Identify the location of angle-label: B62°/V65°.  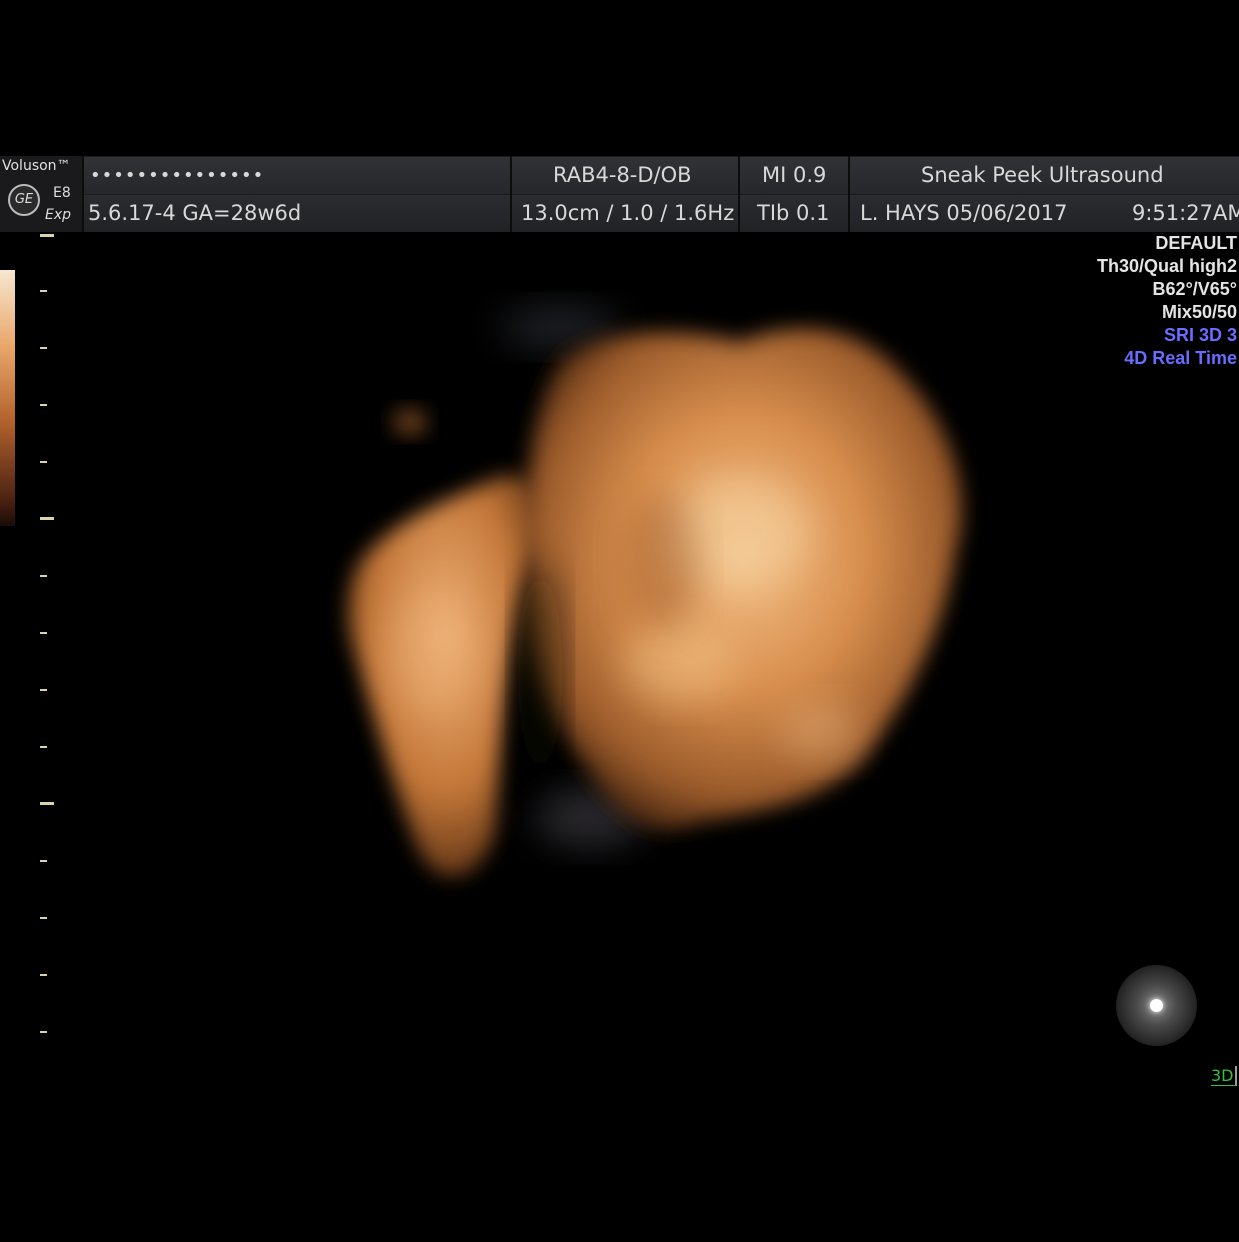
(1194, 289).